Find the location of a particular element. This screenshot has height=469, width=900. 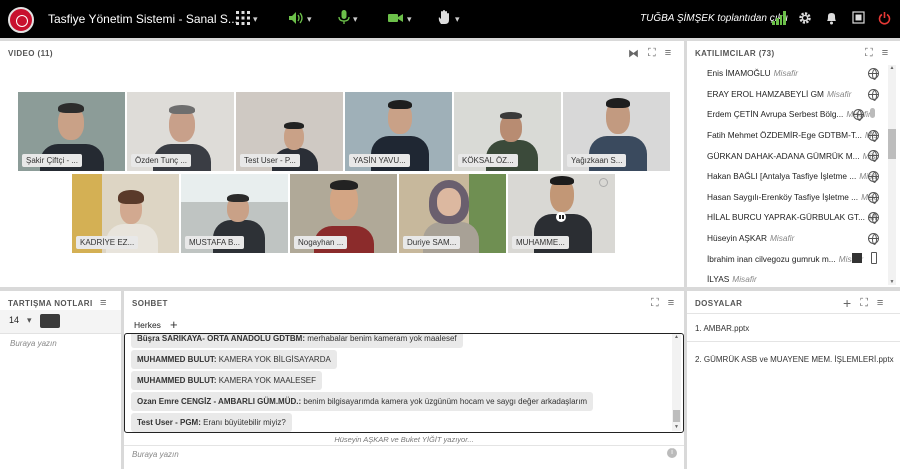

power-icon is located at coordinates (884, 19).